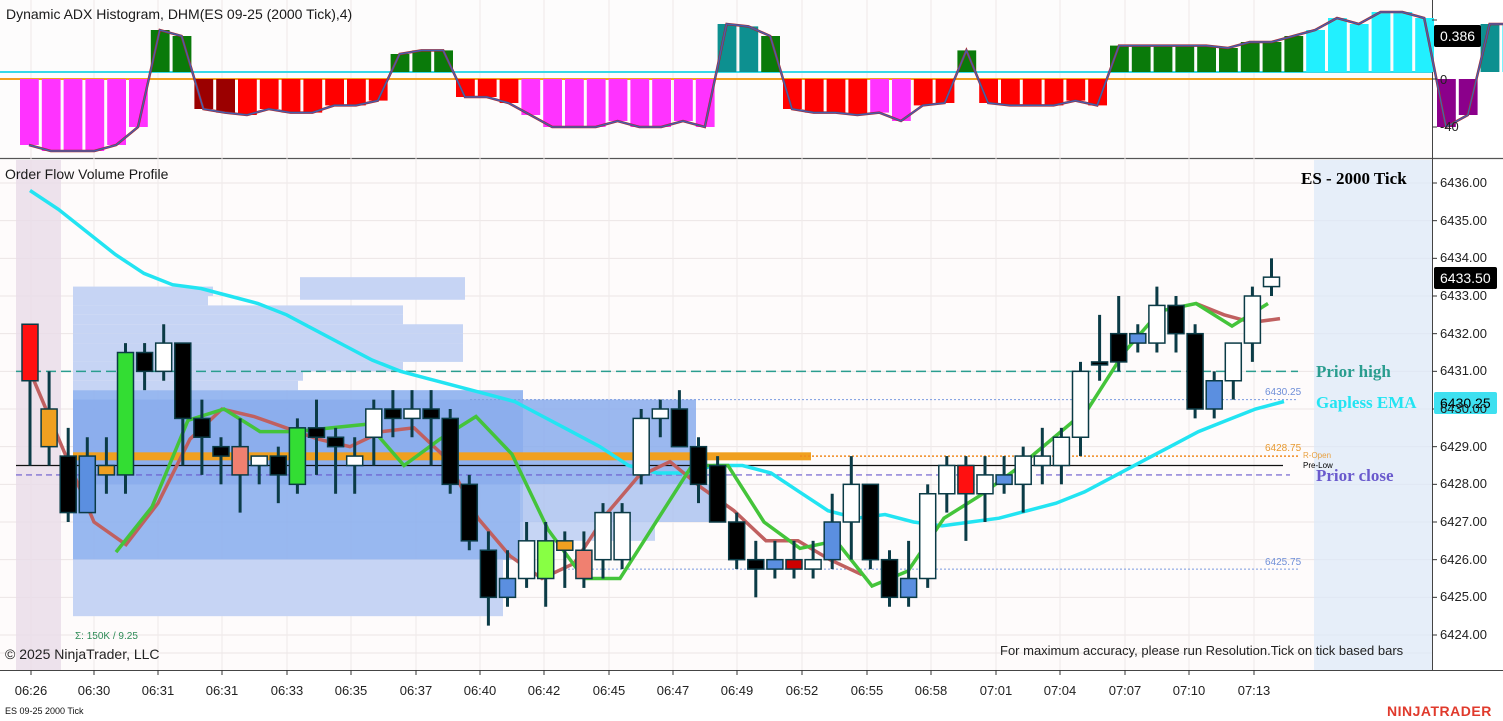 The height and width of the screenshot is (721, 1503). Describe the element at coordinates (416, 690) in the screenshot. I see `time-axis-tick: 06:37` at that location.